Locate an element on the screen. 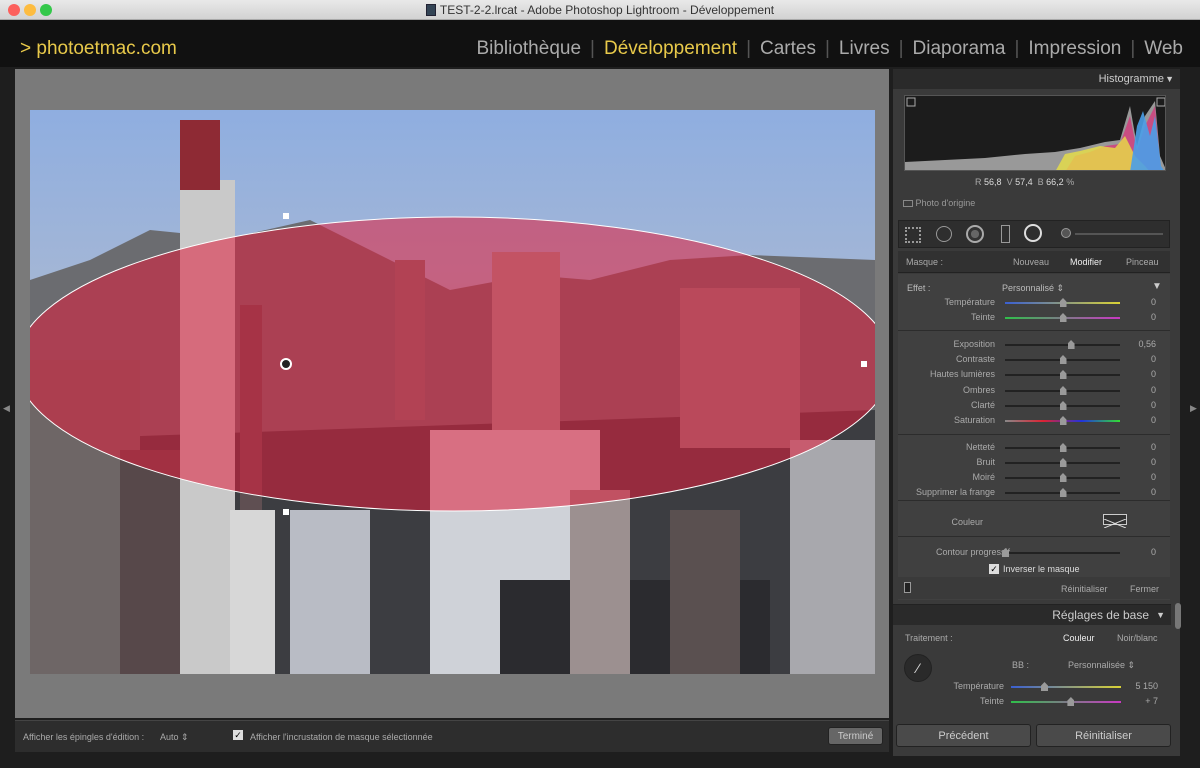 The height and width of the screenshot is (768, 1200). slider-row: Exposition 0,56 is located at coordinates (1034, 345).